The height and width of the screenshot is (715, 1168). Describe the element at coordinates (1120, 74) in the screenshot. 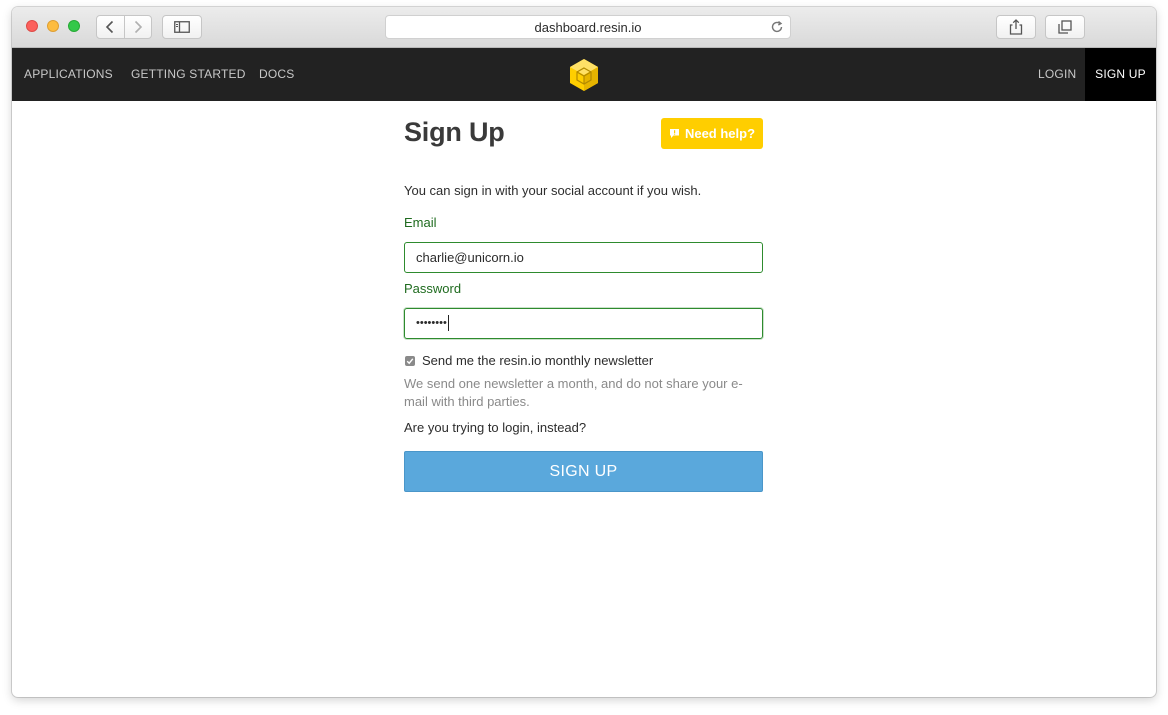

I see `nav-signup: SIGN UP` at that location.